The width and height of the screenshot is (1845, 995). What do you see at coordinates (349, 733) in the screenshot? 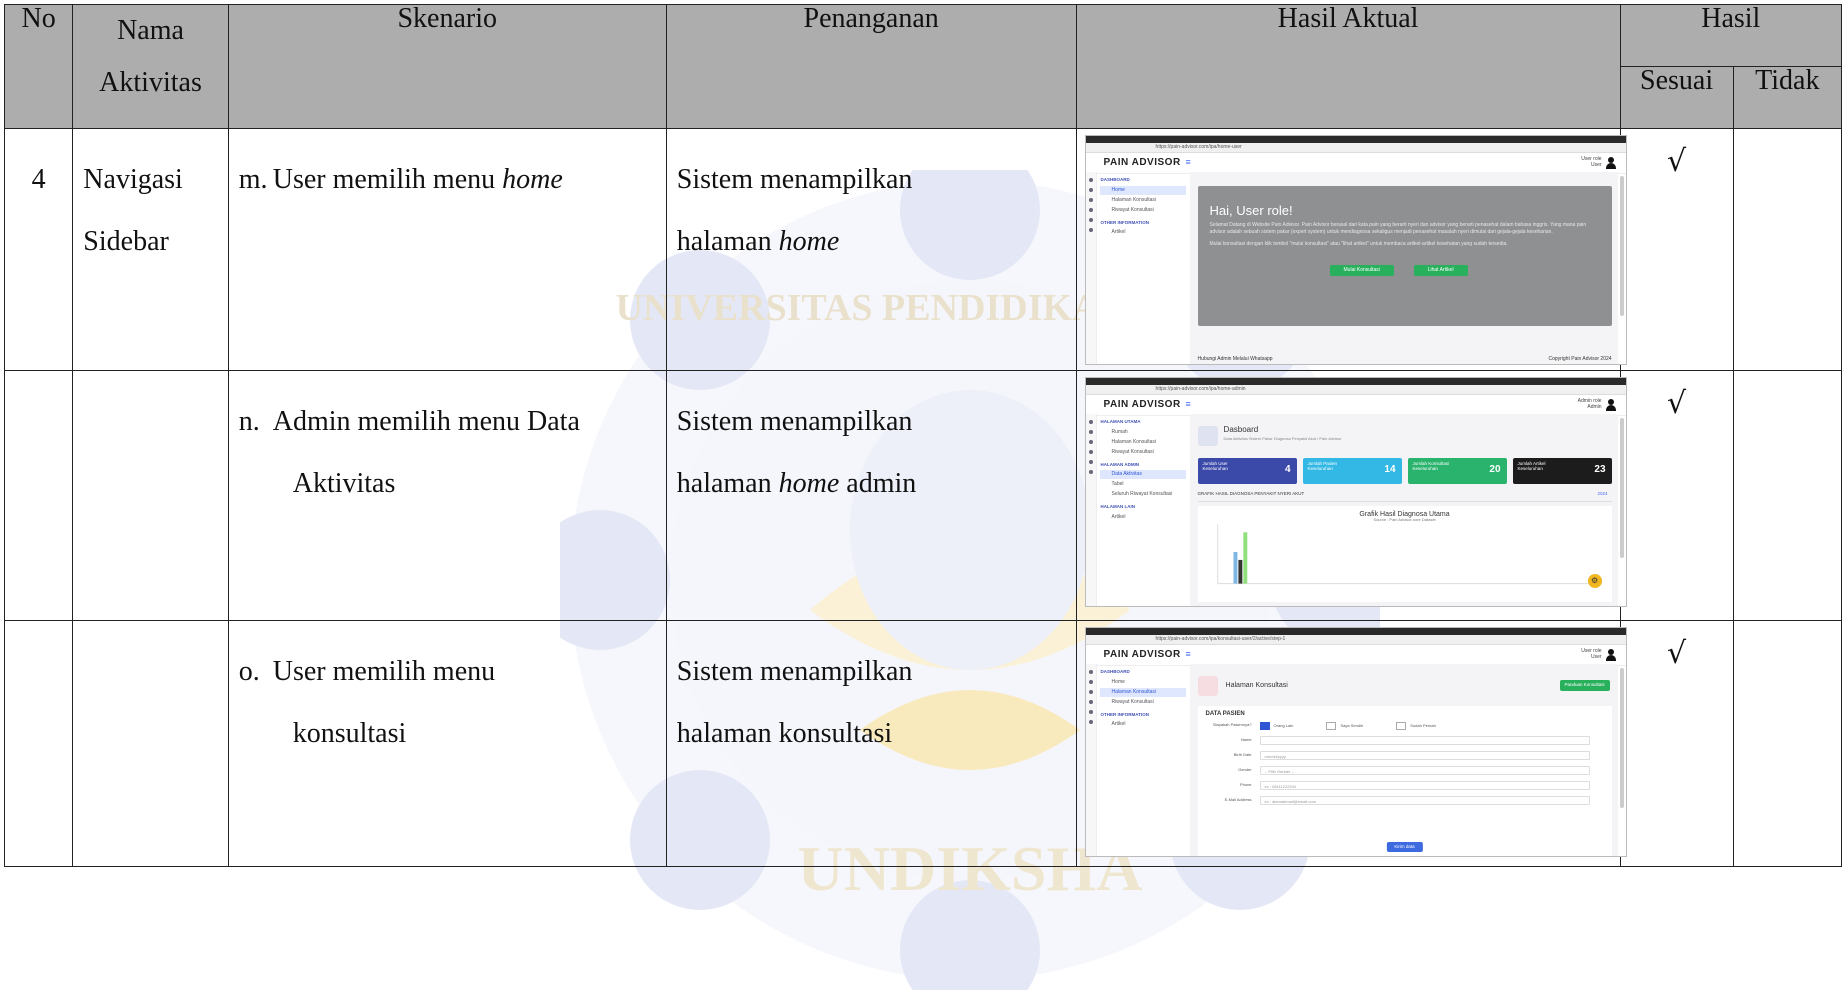
I see `skenario-line2: konsultasi` at bounding box center [349, 733].